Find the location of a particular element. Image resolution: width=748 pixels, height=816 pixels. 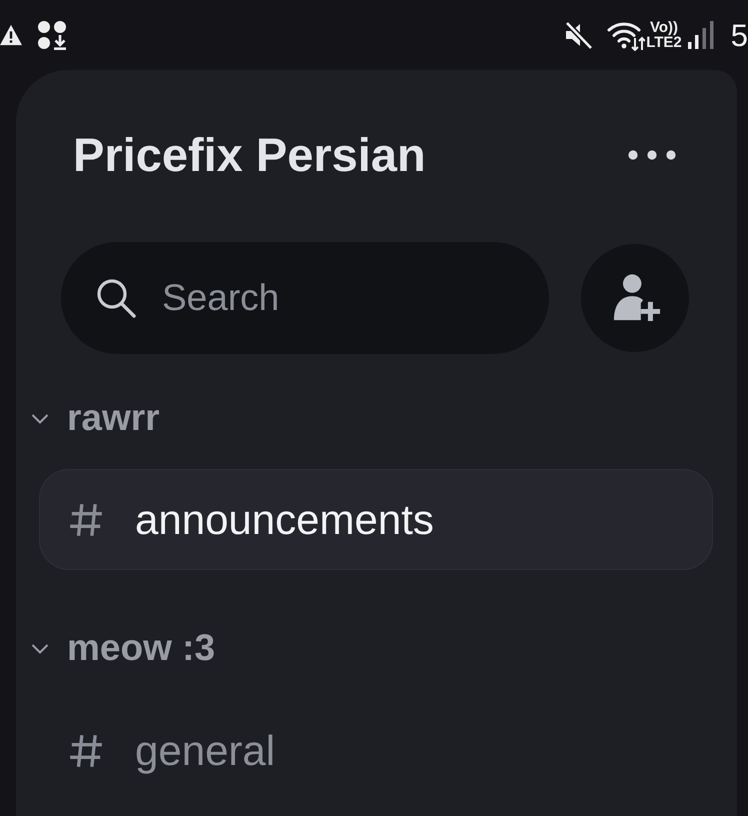

channel-item: announcements is located at coordinates (376, 519).